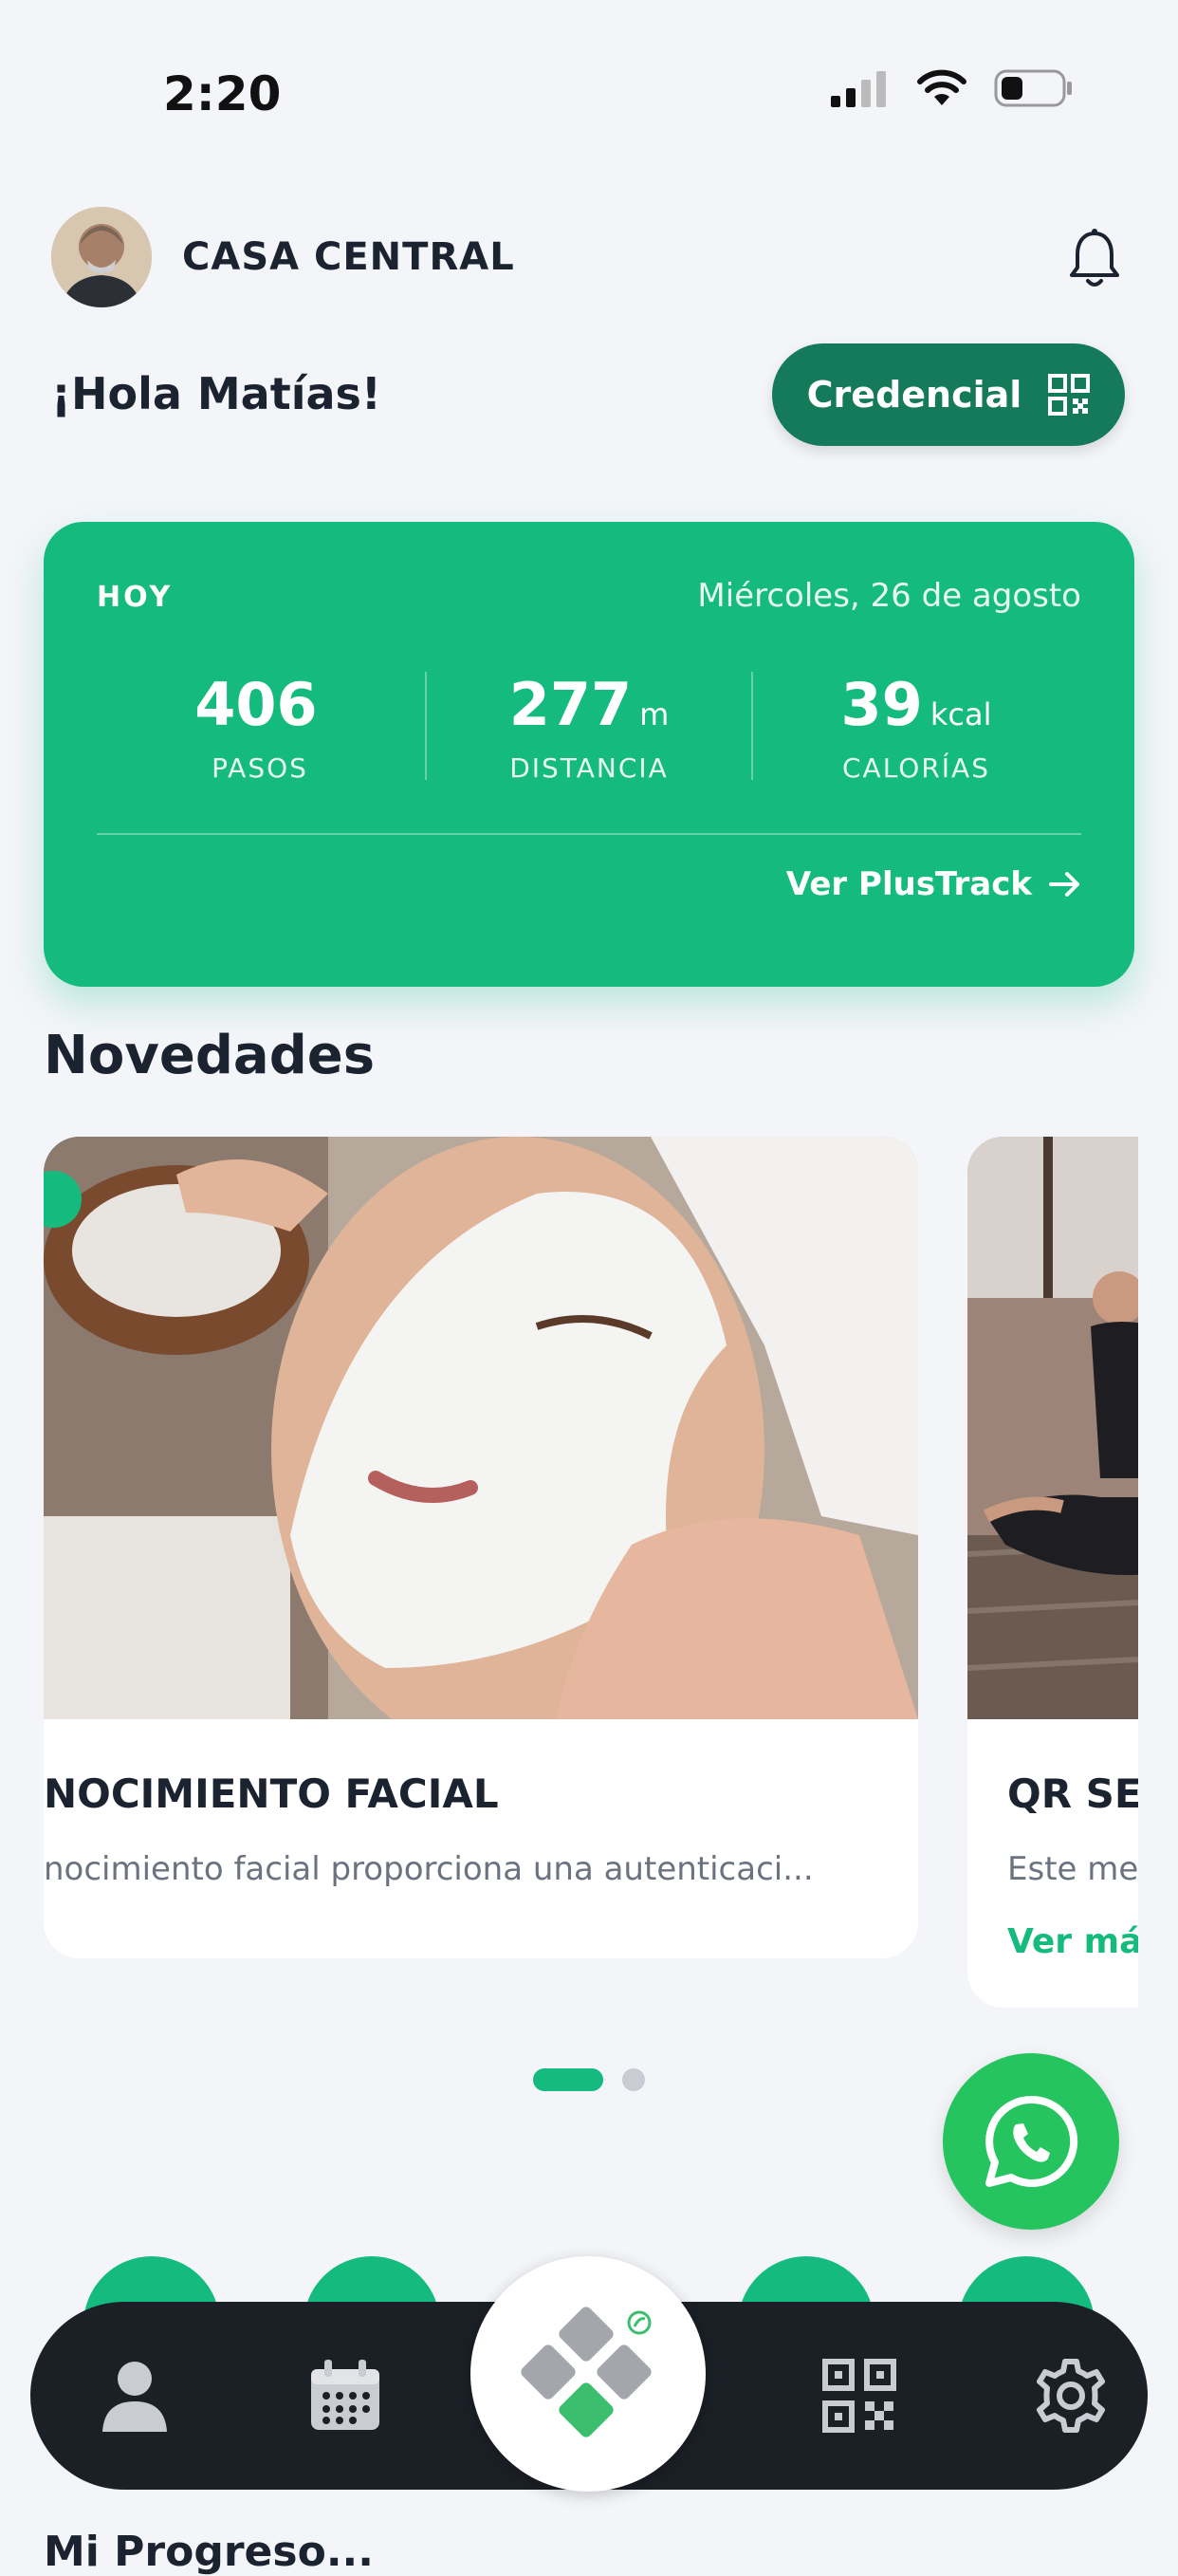 This screenshot has width=1178, height=2576. What do you see at coordinates (589, 768) in the screenshot?
I see `stat-label: DISTANCIA` at bounding box center [589, 768].